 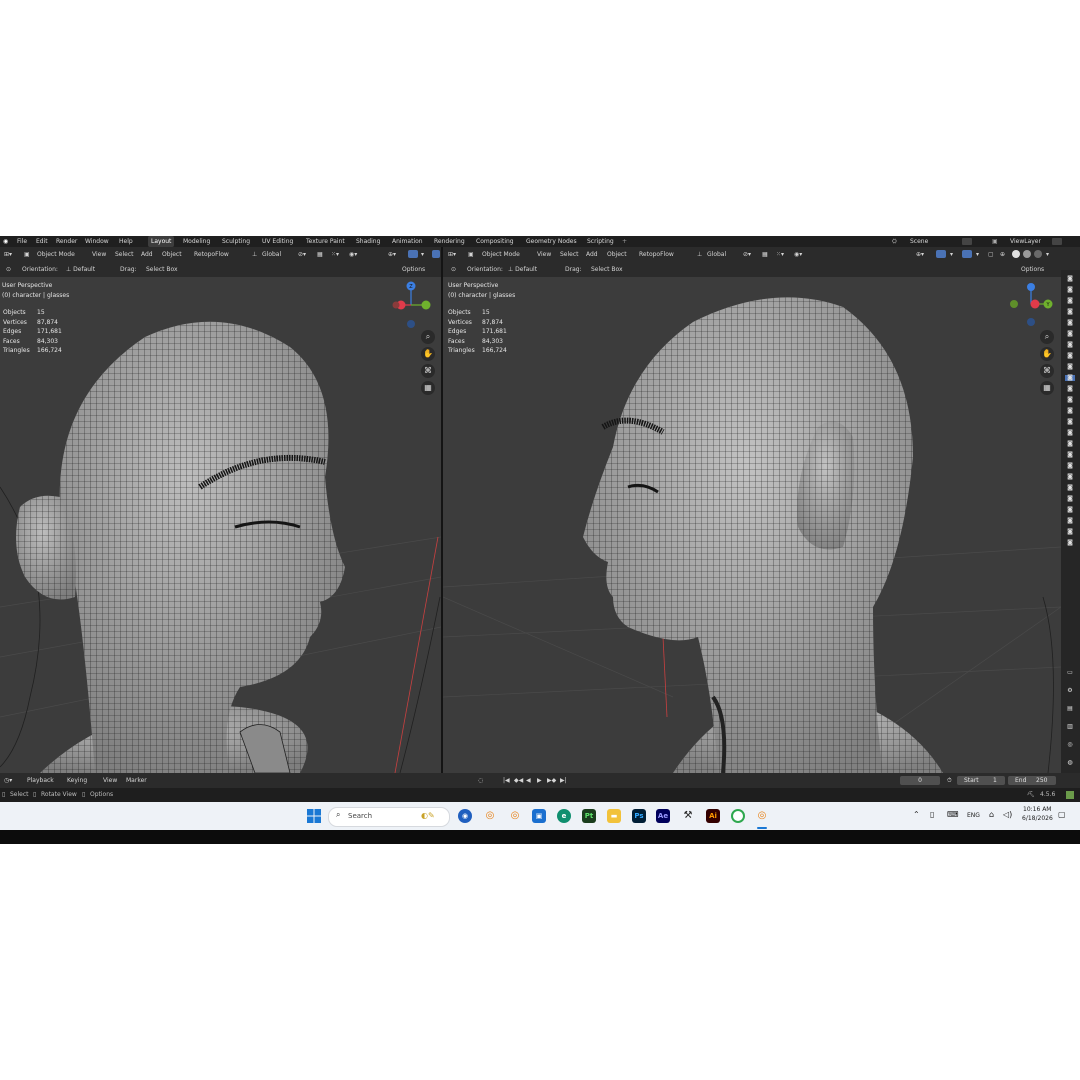 I want to click on tab-animation: Animation, so click(x=407, y=241).